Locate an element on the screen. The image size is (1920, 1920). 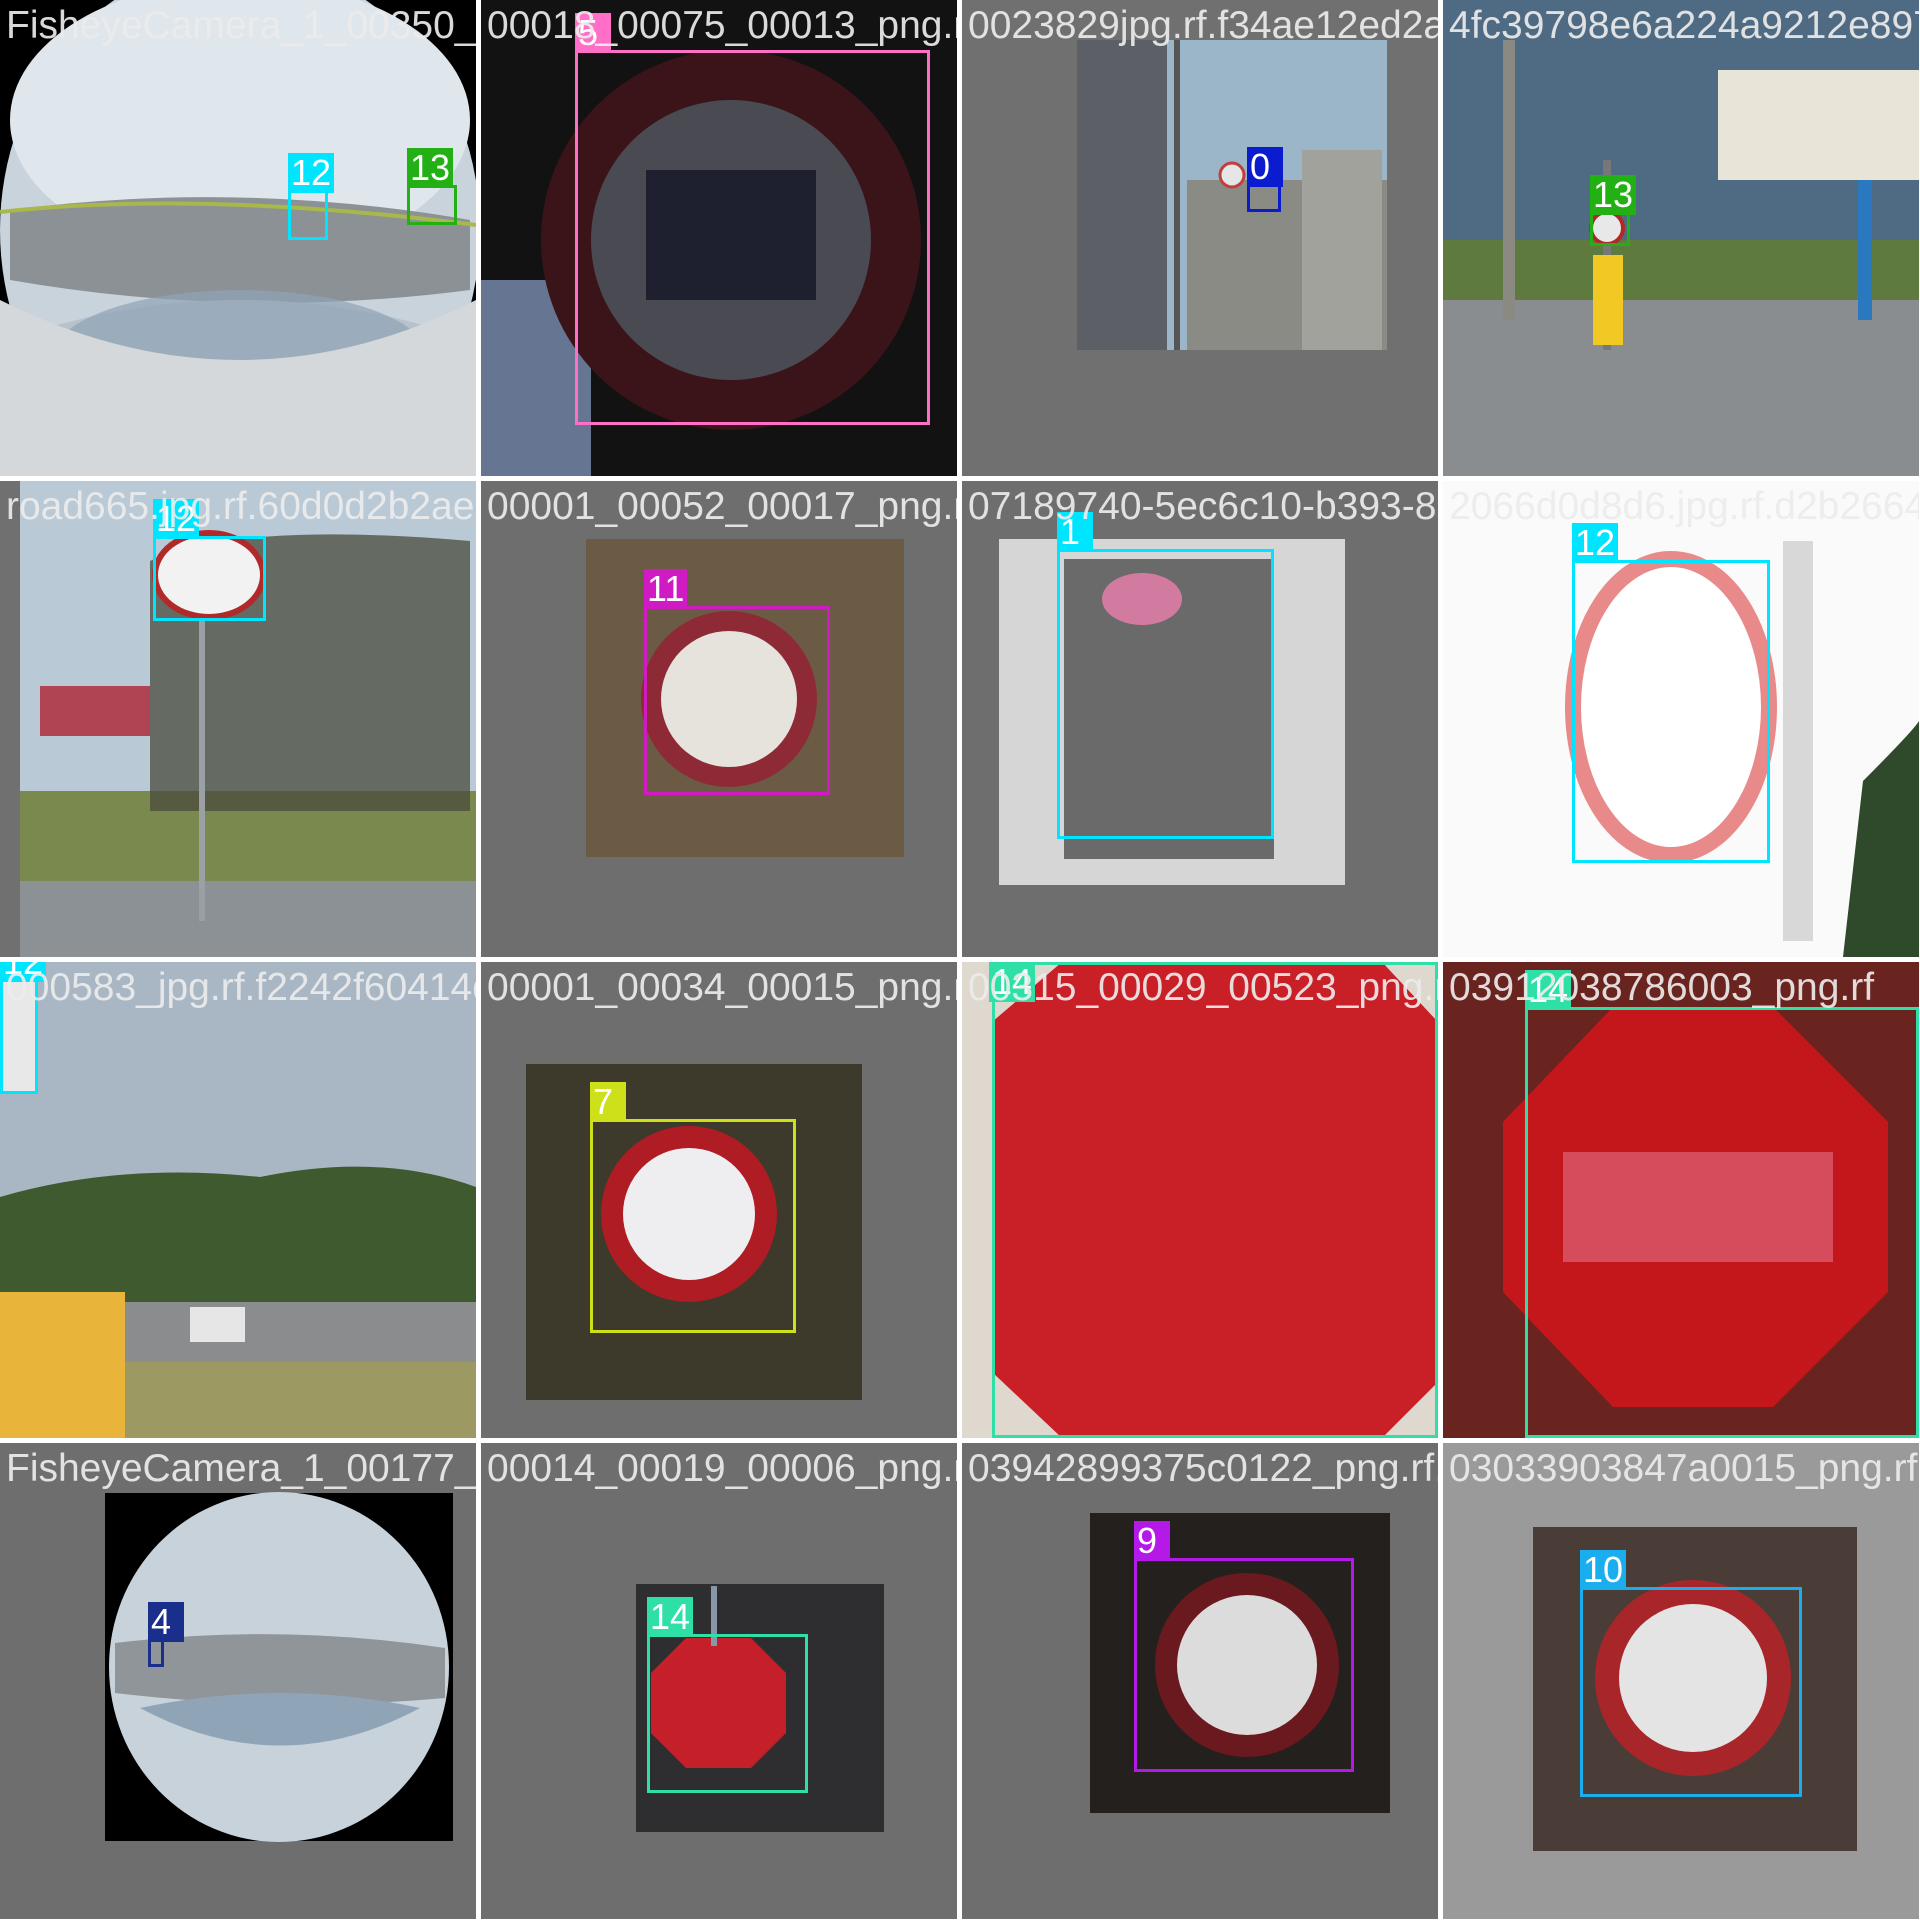
bbox-label: 5 is located at coordinates (593, 33).